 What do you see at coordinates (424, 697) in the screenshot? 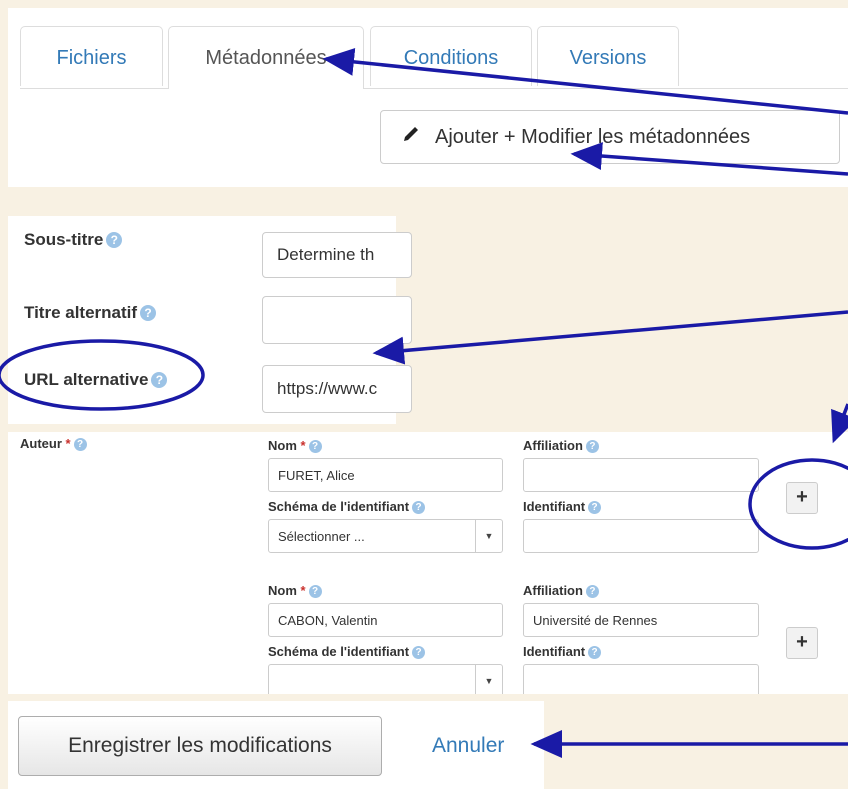
I see `panel-gap` at bounding box center [424, 697].